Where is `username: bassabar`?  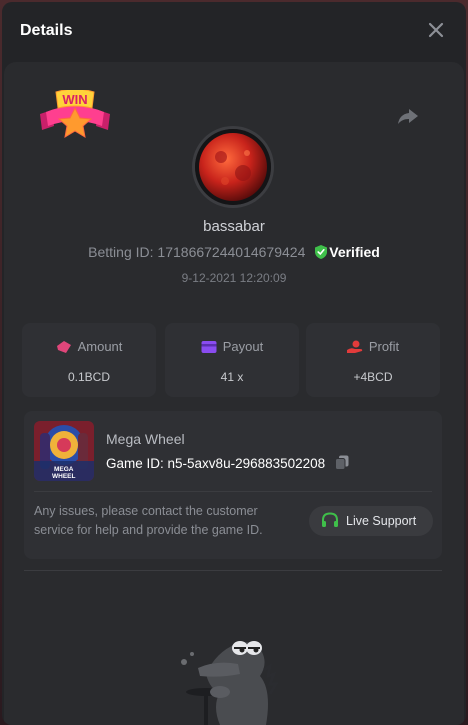 username: bassabar is located at coordinates (234, 226).